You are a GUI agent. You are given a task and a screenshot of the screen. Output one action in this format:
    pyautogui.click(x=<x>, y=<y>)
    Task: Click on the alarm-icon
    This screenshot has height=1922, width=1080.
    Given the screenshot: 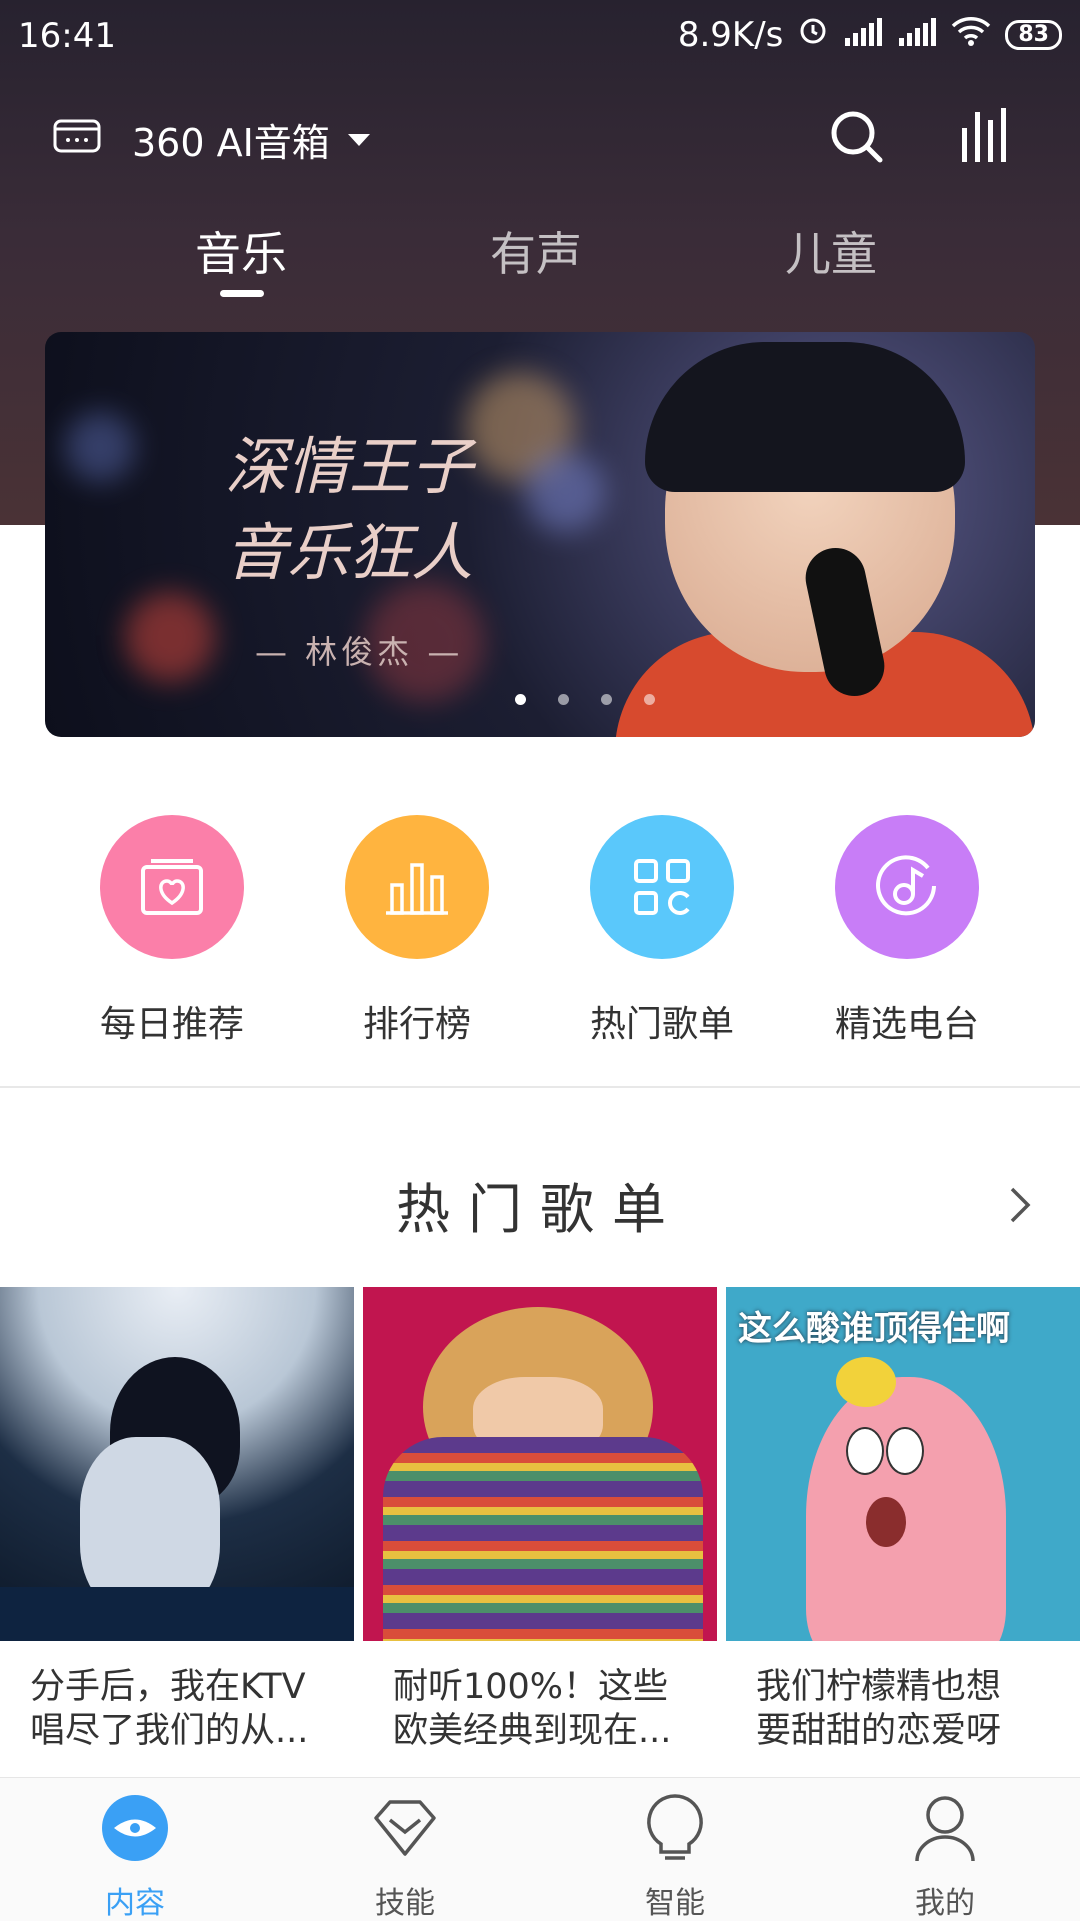 What is the action you would take?
    pyautogui.click(x=813, y=34)
    